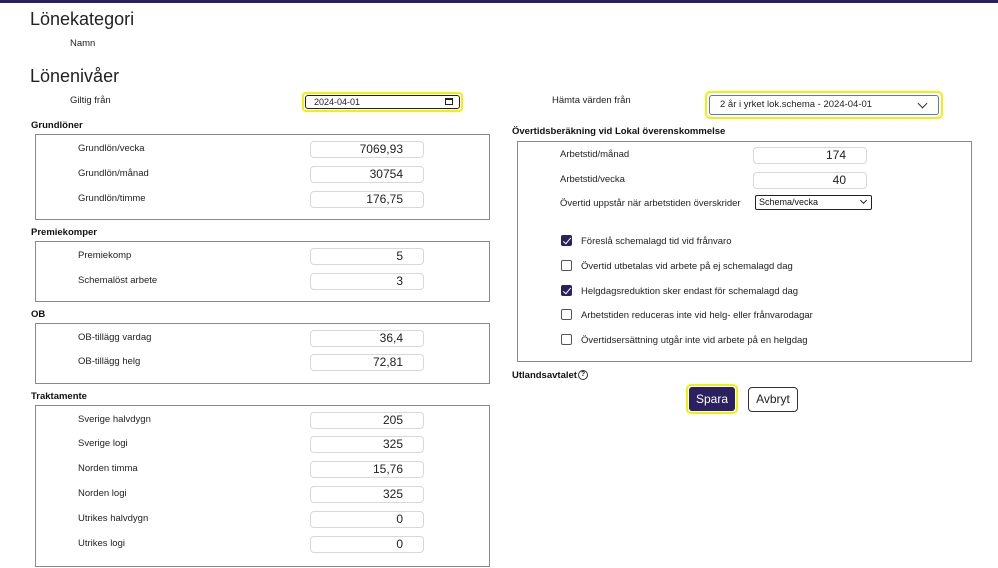 This screenshot has height=568, width=998. Describe the element at coordinates (566, 339) in the screenshot. I see `checkbox-overtidsersattning-helgdag` at that location.